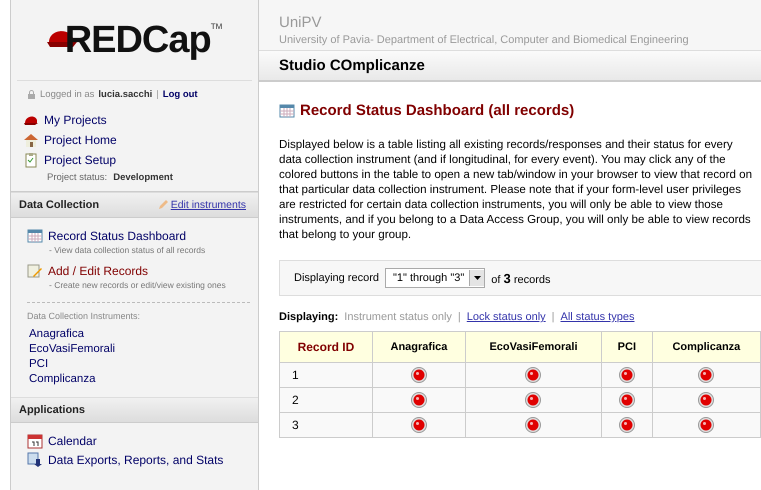 The image size is (761, 490). What do you see at coordinates (35, 271) in the screenshot?
I see `edit-icon` at bounding box center [35, 271].